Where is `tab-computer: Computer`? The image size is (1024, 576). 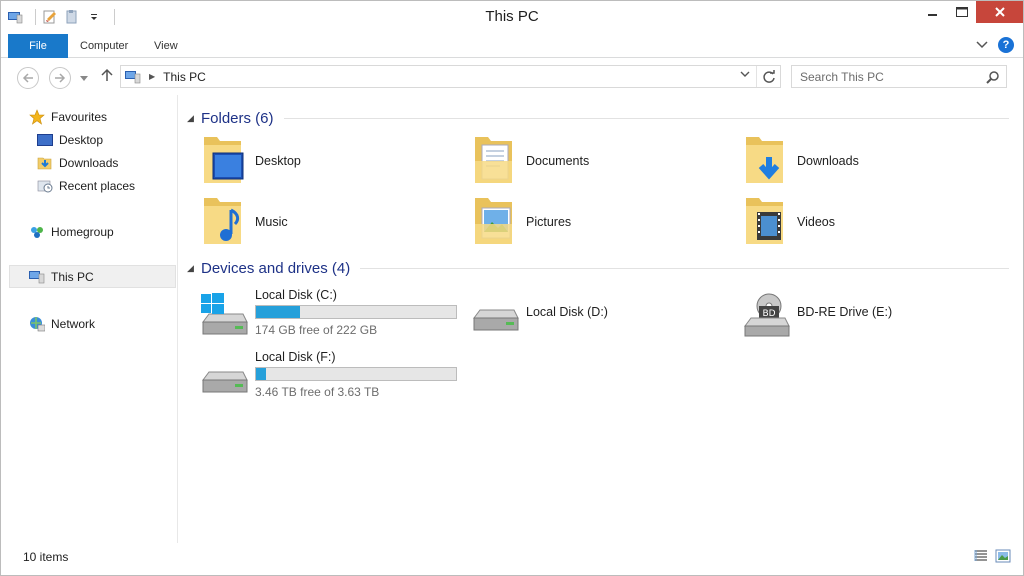
tab-computer: Computer is located at coordinates (104, 46).